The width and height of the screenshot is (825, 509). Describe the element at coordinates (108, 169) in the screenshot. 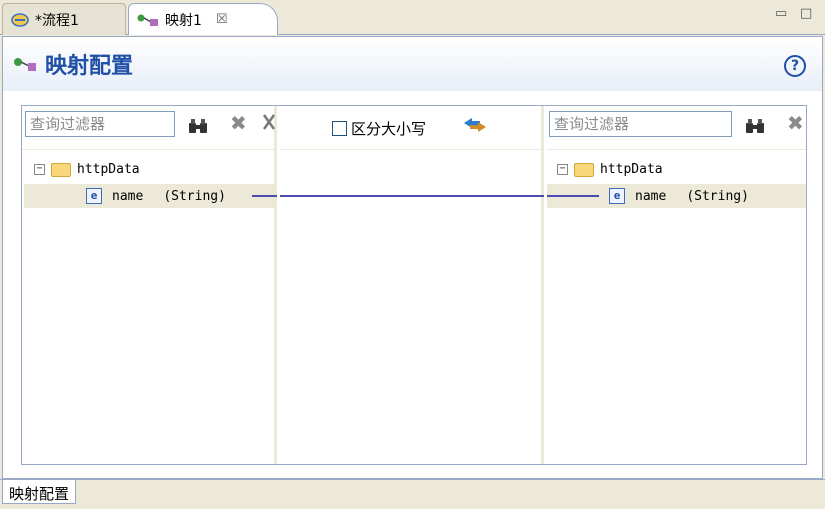

I see `source-root-label: httpData` at that location.